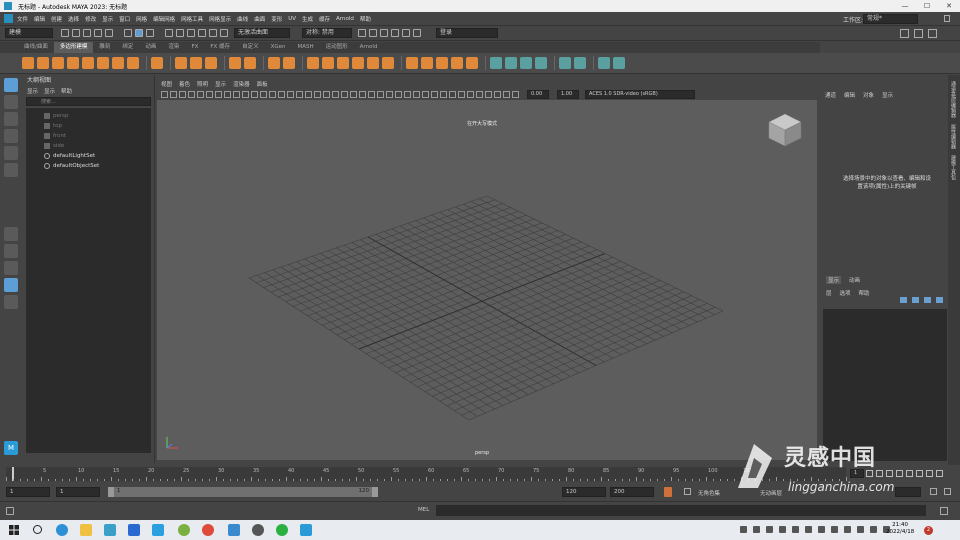 The height and width of the screenshot is (540, 960). Describe the element at coordinates (580, 63) in the screenshot. I see `layout-icon` at that location.